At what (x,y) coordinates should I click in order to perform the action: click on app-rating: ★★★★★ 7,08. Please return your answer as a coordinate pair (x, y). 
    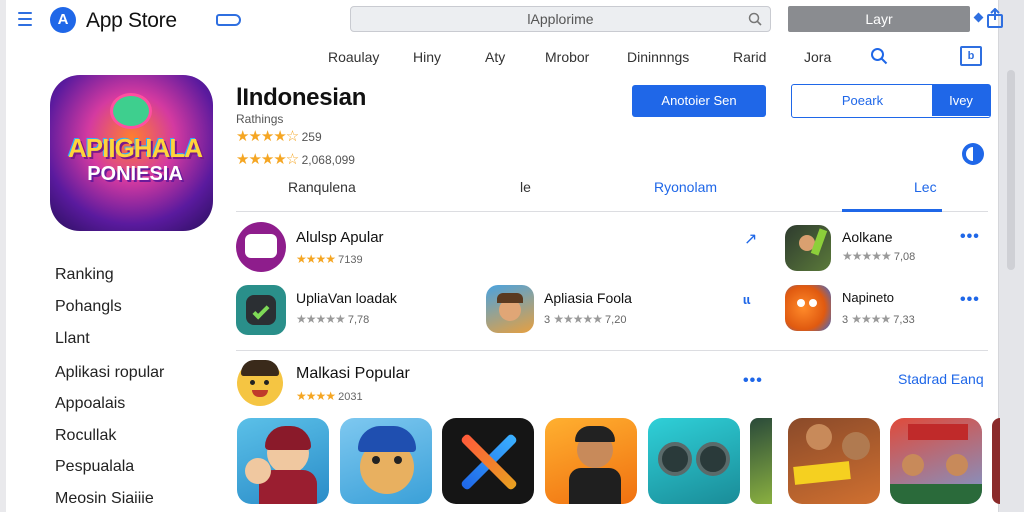
    Looking at the image, I should click on (878, 256).